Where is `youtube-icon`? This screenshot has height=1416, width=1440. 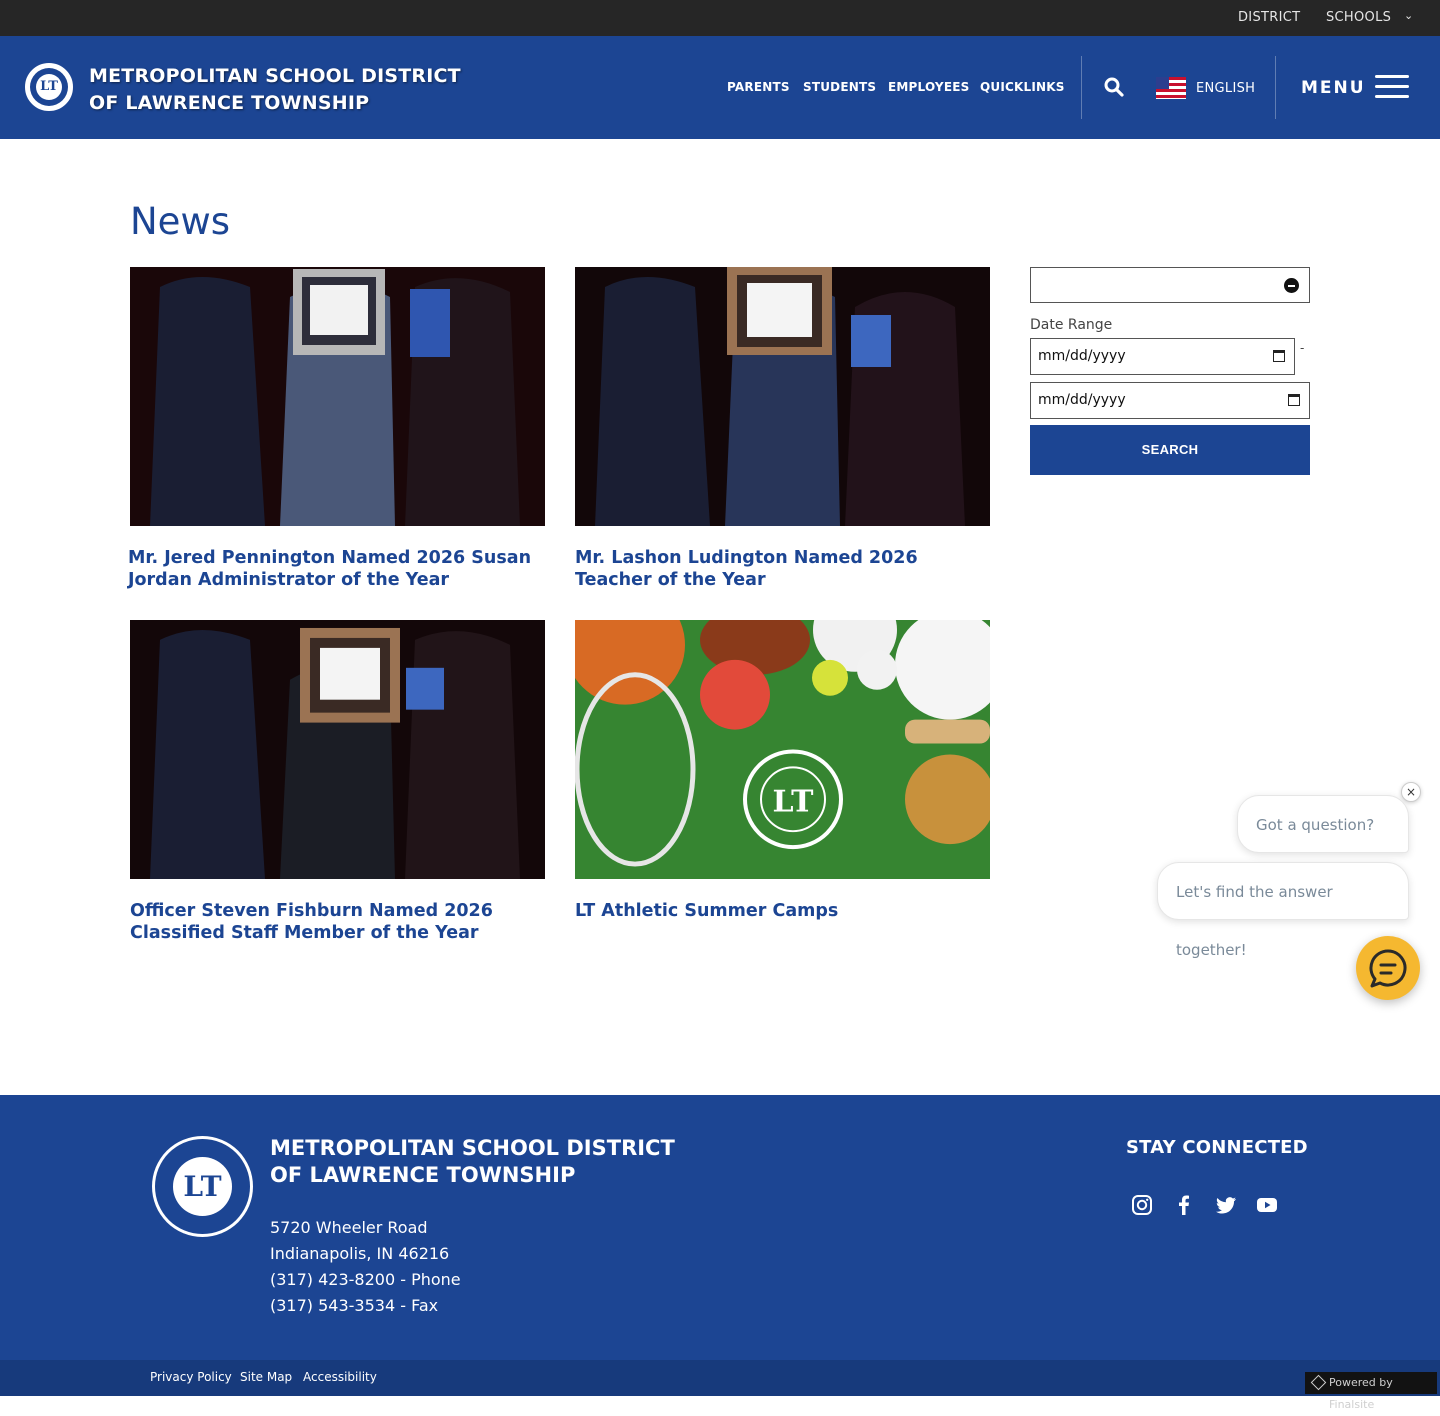
youtube-icon is located at coordinates (1267, 1205).